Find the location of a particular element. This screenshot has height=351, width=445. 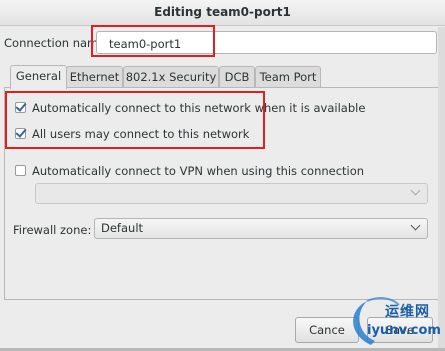

tab-dcb: DCB is located at coordinates (237, 76).